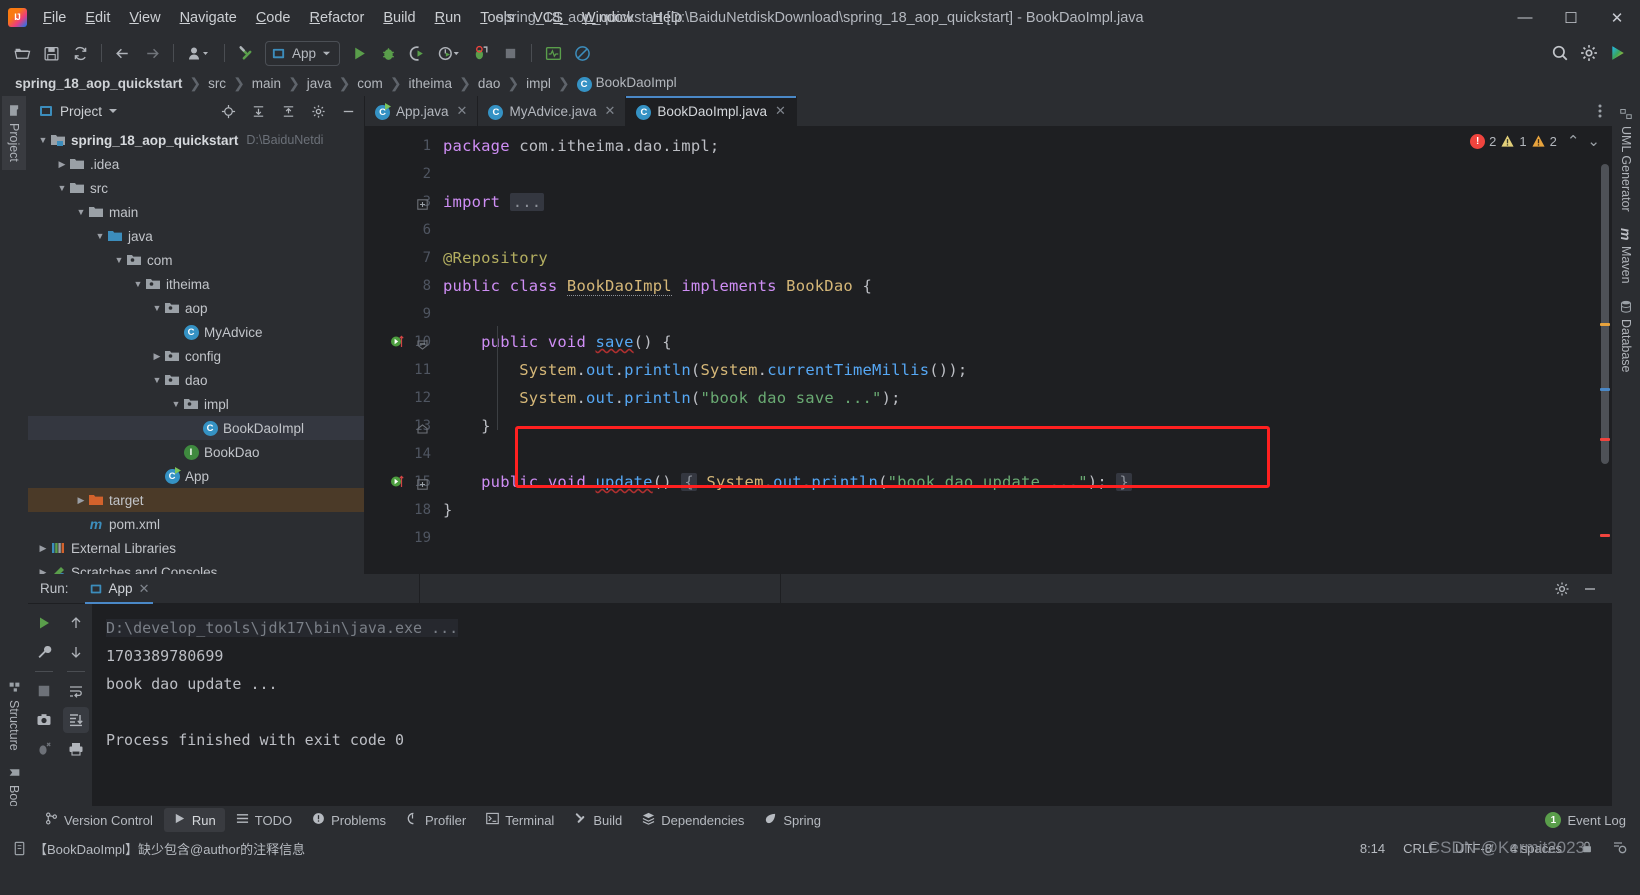 The image size is (1640, 895). Describe the element at coordinates (196, 452) in the screenshot. I see `tree-item-bookdao: I BookDao` at that location.